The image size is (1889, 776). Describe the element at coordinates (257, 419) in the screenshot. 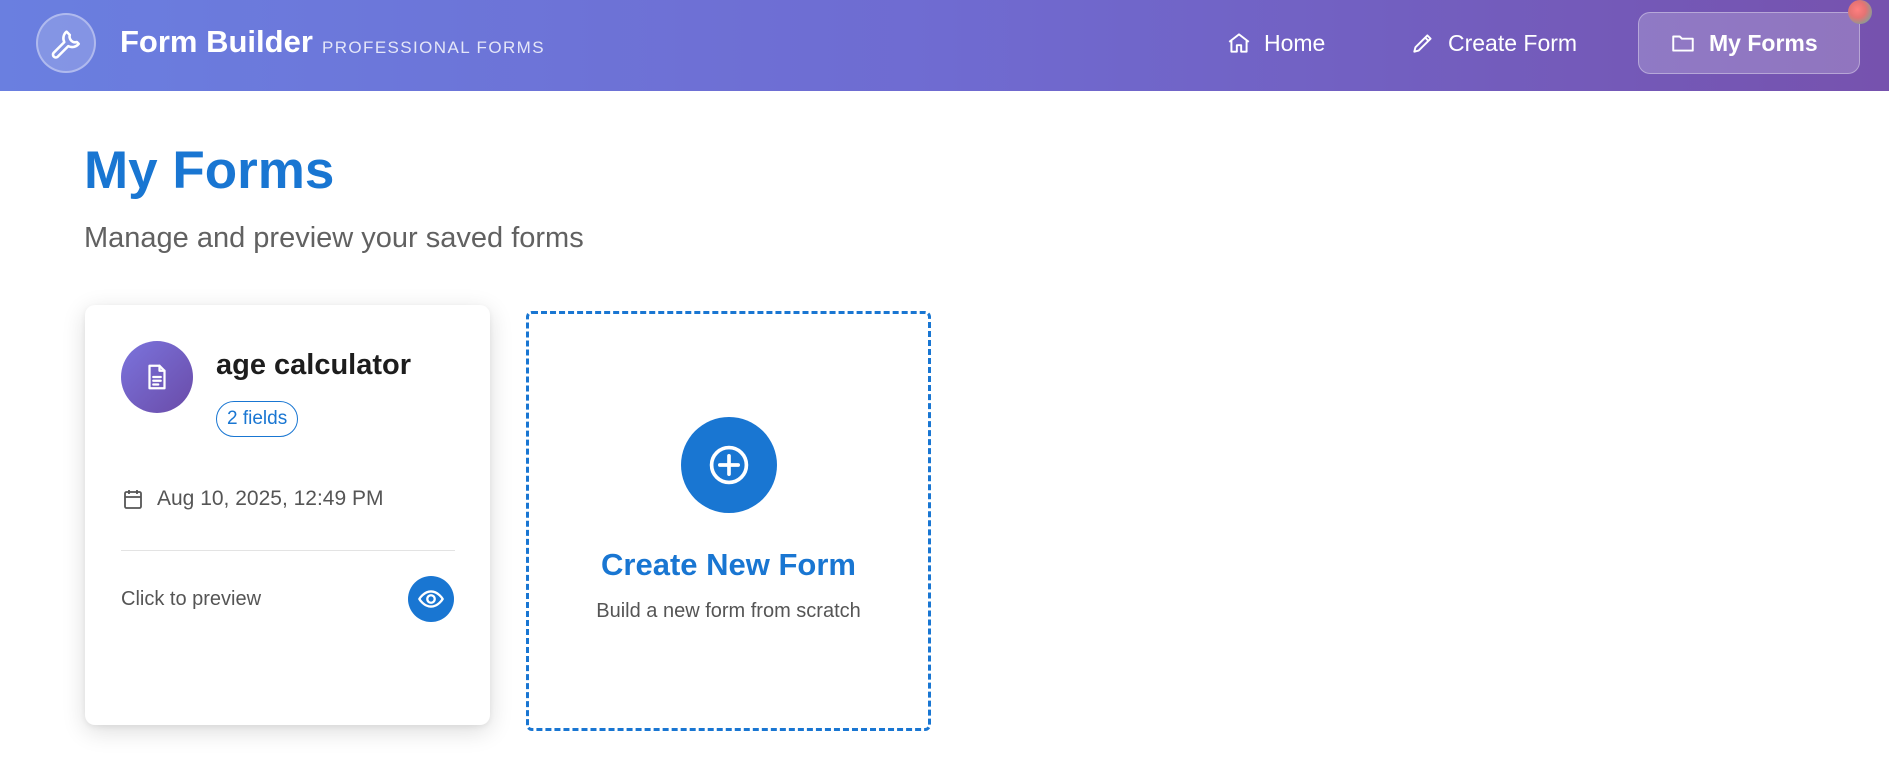

I see `fields-count-badge: 2 fields` at that location.